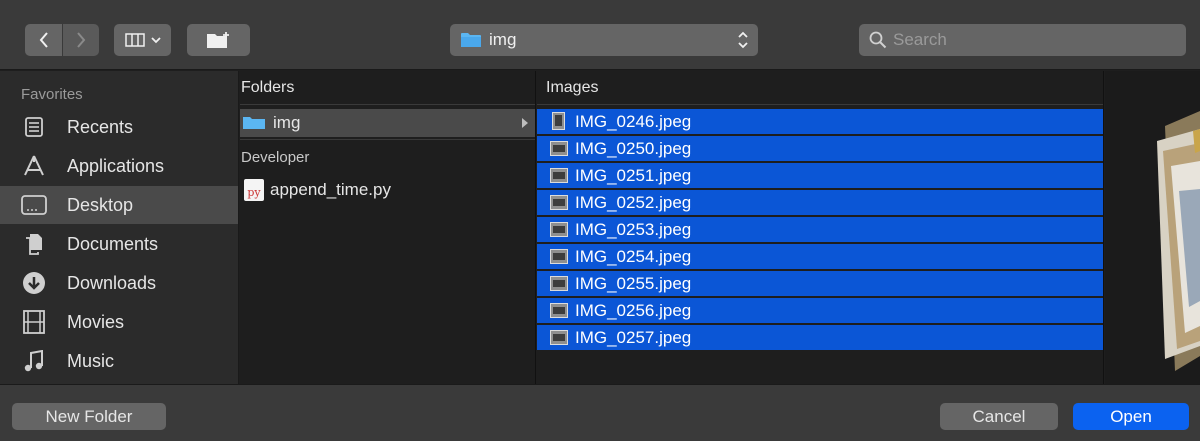 The width and height of the screenshot is (1200, 441). What do you see at coordinates (113, 243) in the screenshot?
I see `sidebar-item-label: Documents` at bounding box center [113, 243].